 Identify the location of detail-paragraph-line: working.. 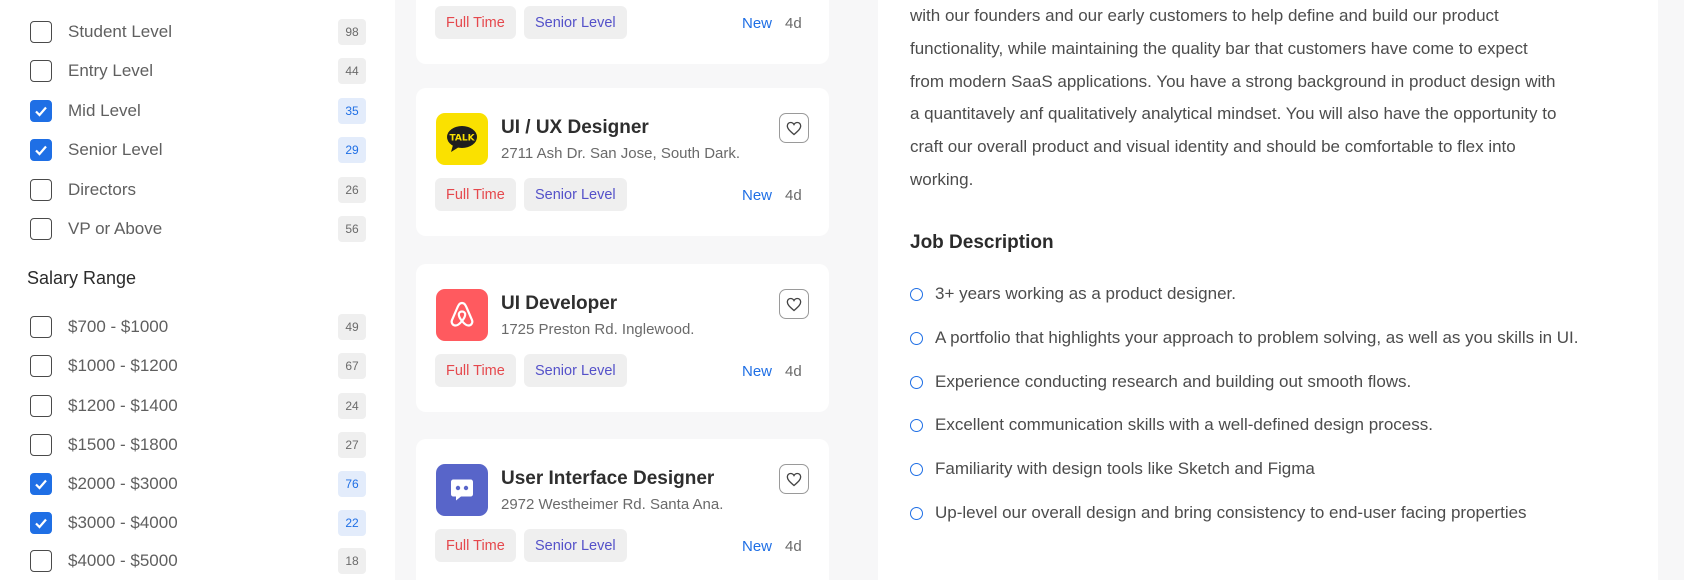
(942, 179).